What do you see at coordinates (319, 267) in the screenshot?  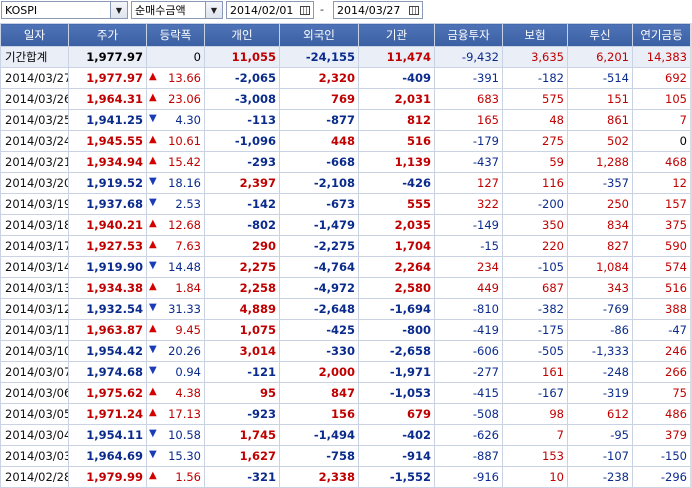 I see `foreign-cell: -4,764` at bounding box center [319, 267].